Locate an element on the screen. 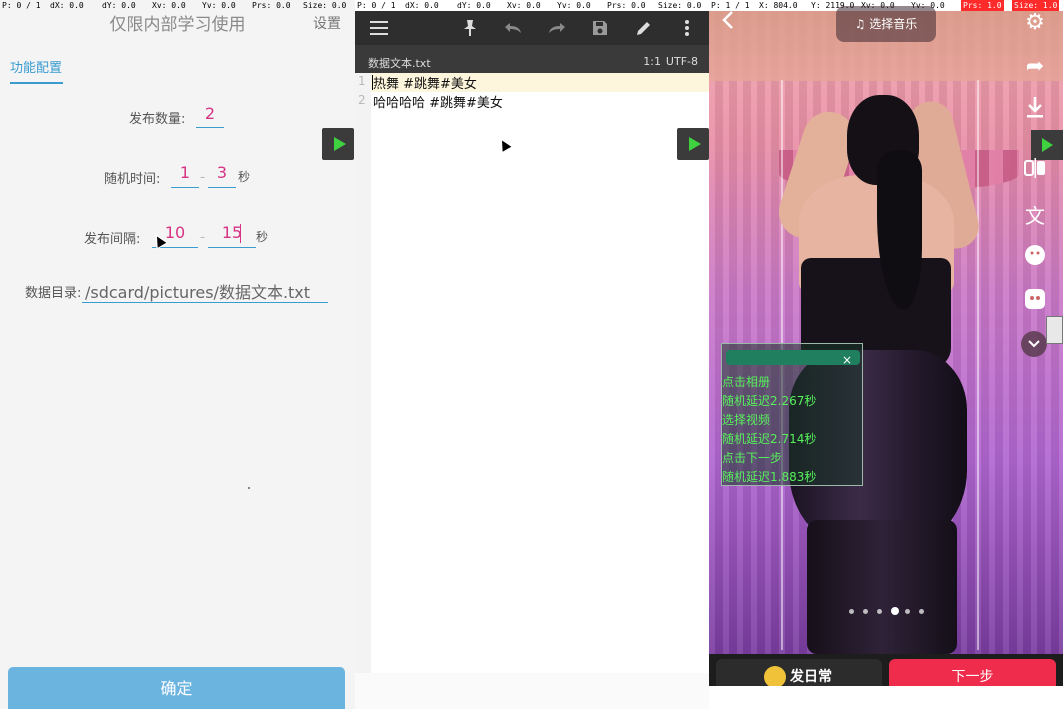 Image resolution: width=1063 pixels, height=709 pixels. next-step-label: 下一步 is located at coordinates (972, 677).